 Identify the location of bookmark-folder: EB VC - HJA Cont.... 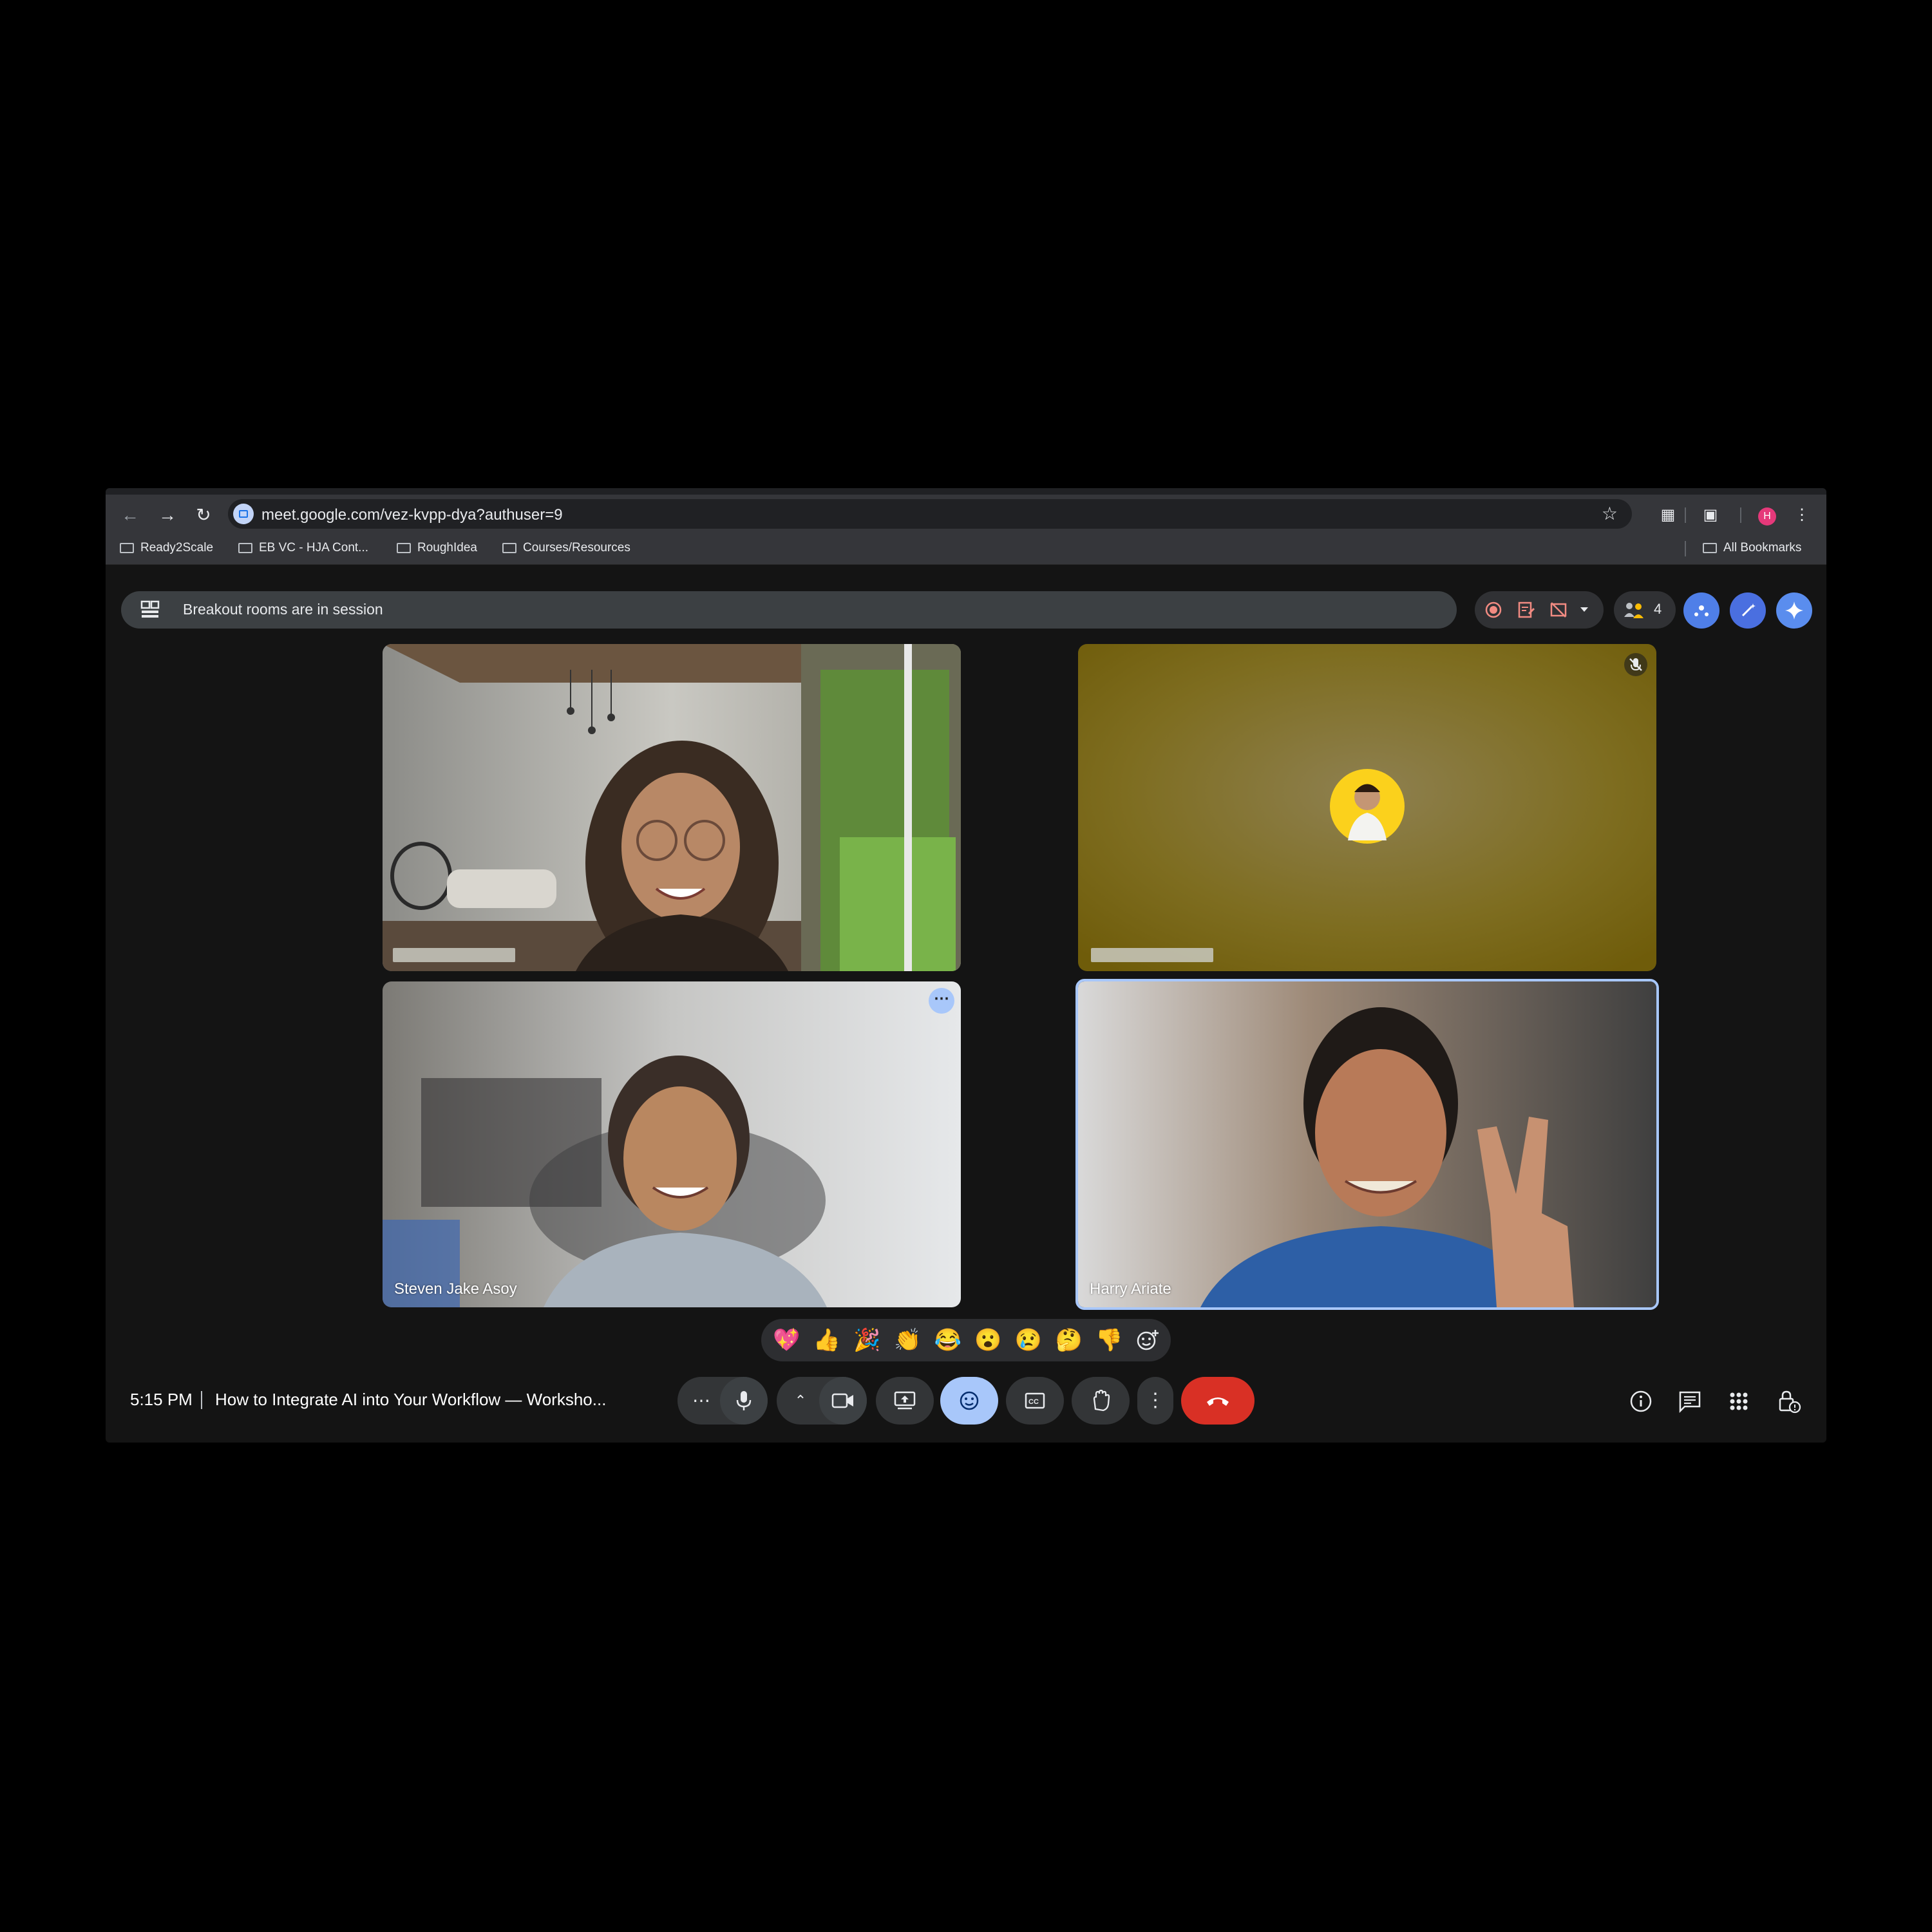
(303, 548).